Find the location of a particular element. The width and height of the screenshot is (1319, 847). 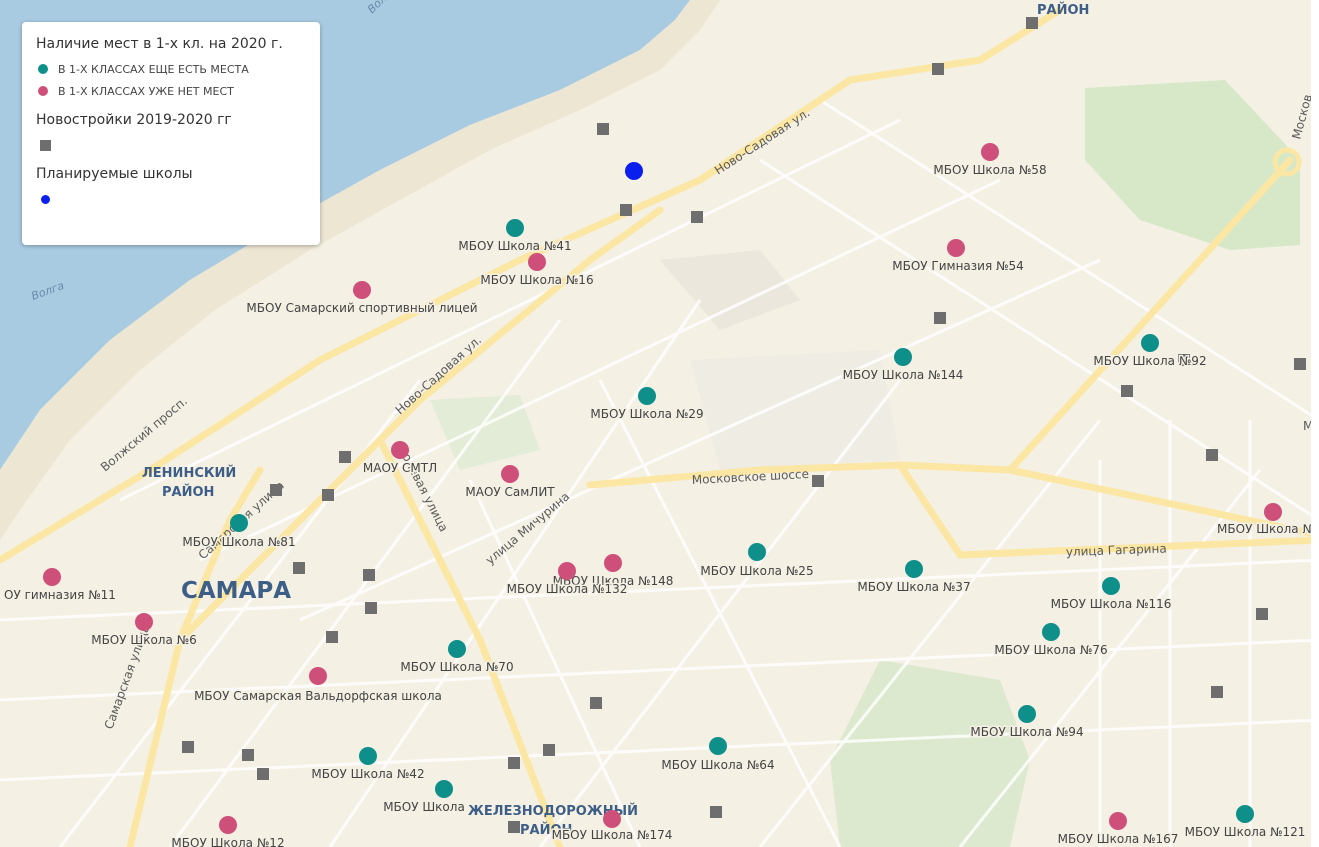

legend-item-new-building is located at coordinates (172, 145).